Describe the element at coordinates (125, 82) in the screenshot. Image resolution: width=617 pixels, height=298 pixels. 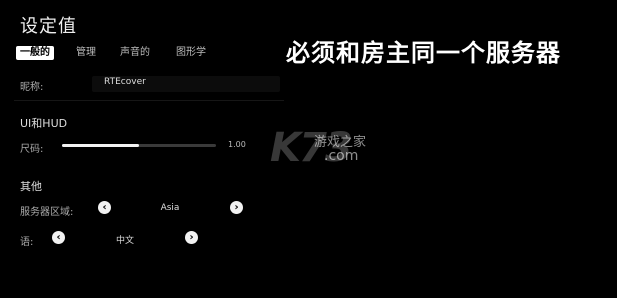
I see `nickname-value: RTEcover` at that location.